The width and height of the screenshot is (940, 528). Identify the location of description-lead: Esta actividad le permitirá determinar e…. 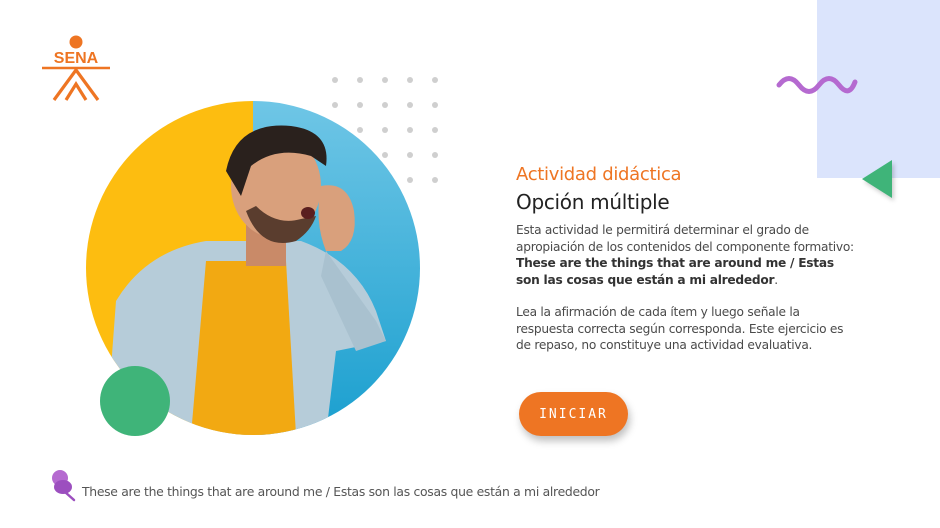
(685, 238).